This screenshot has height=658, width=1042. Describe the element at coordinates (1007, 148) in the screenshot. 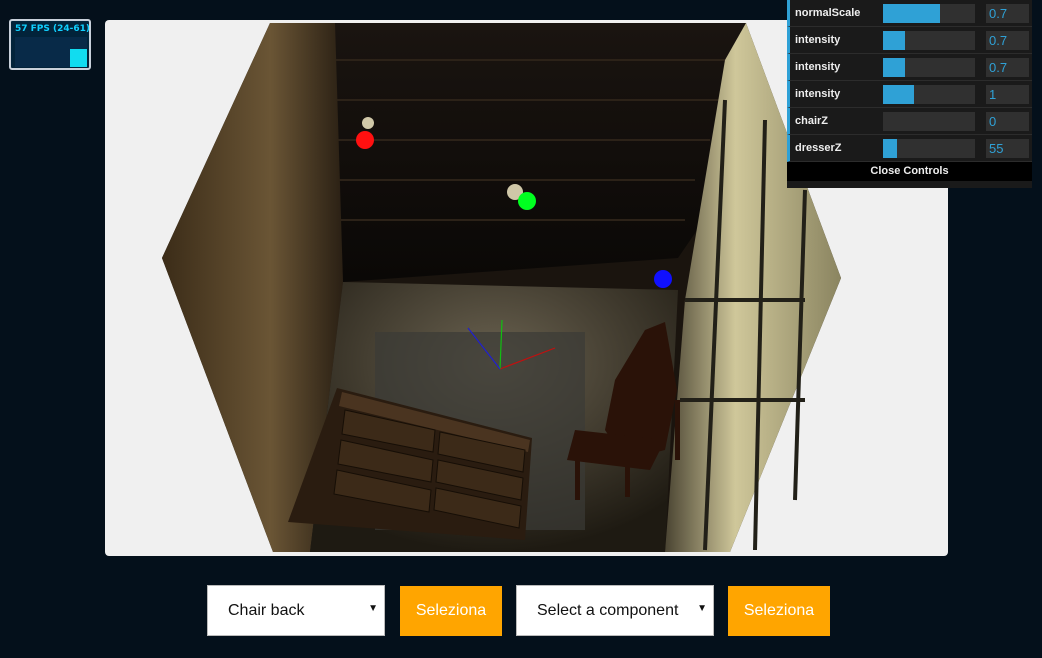

I see `slider-value-input: 55` at that location.